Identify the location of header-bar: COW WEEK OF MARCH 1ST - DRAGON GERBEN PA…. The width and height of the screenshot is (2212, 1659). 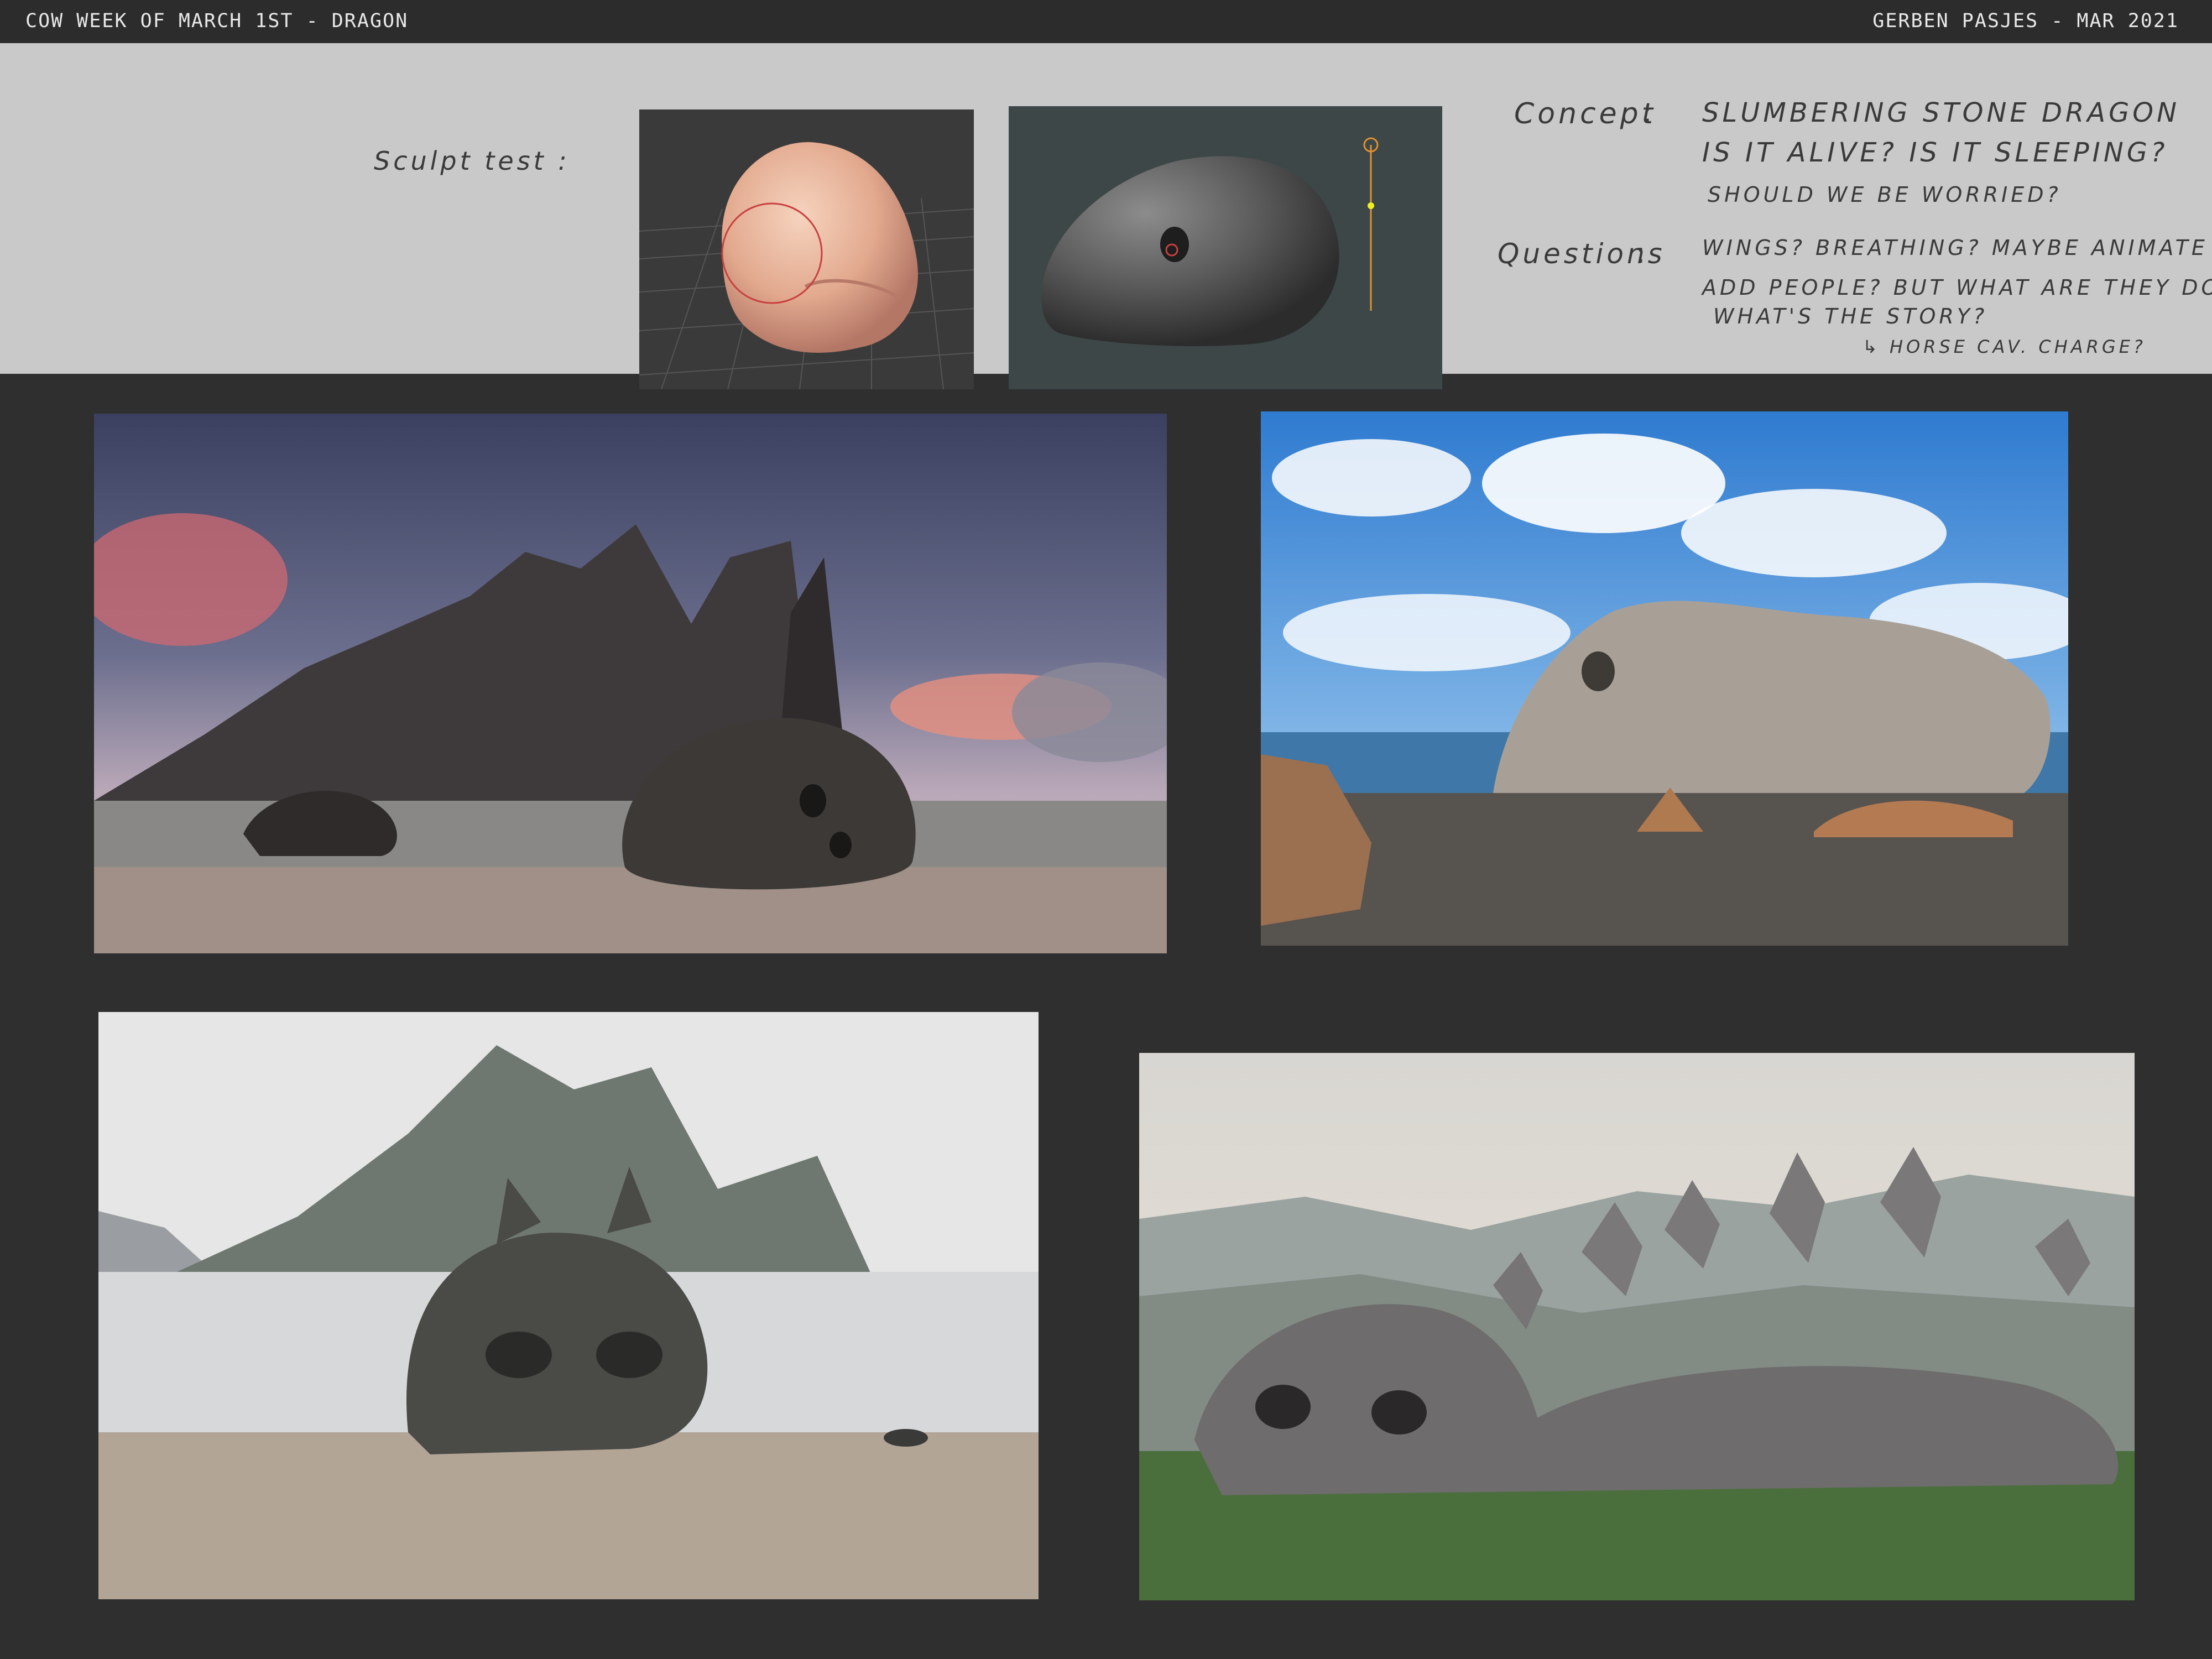
(1106, 22).